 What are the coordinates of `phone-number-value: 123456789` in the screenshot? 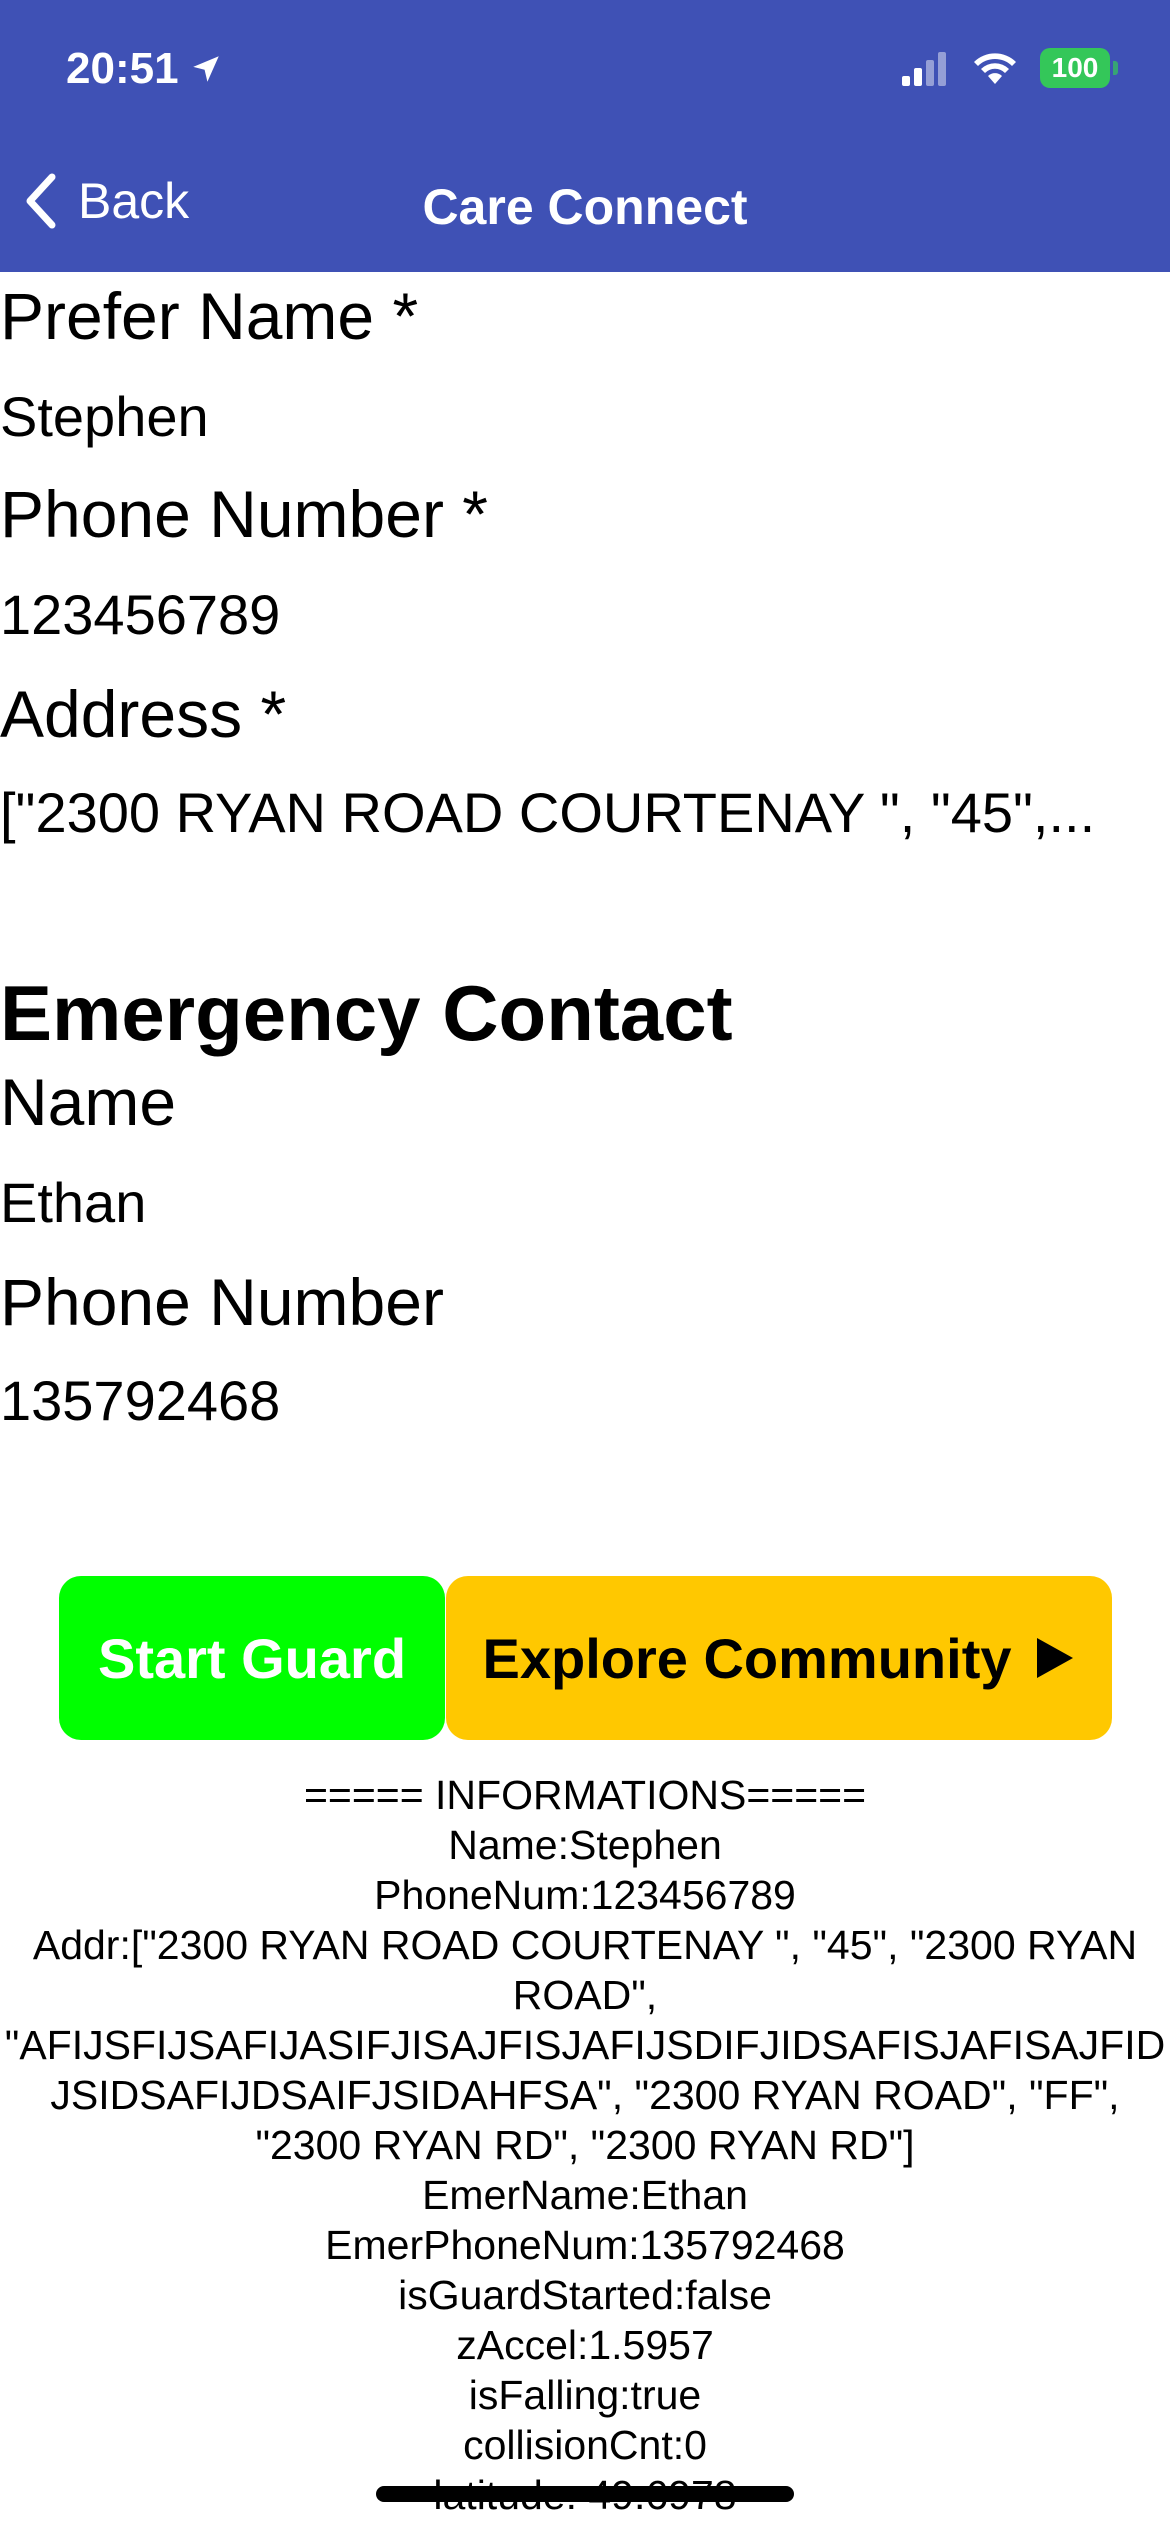 It's located at (140, 614).